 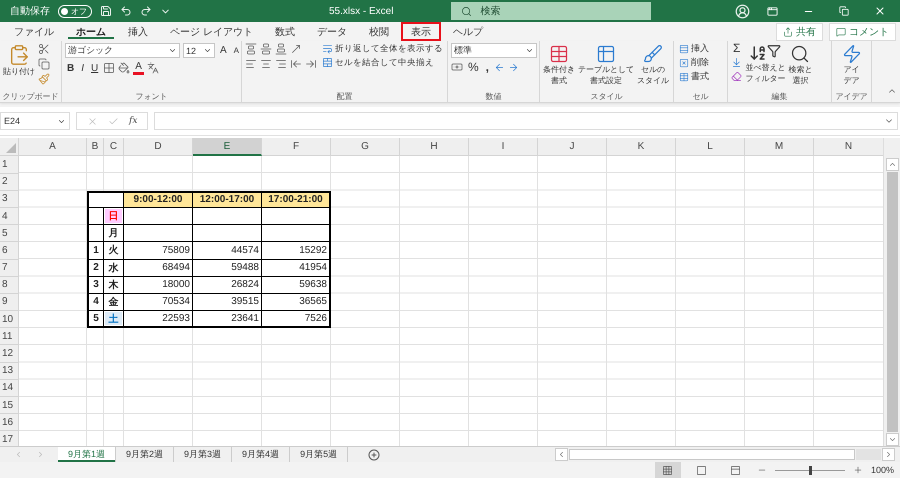 I want to click on bold-button: B, so click(x=70, y=68).